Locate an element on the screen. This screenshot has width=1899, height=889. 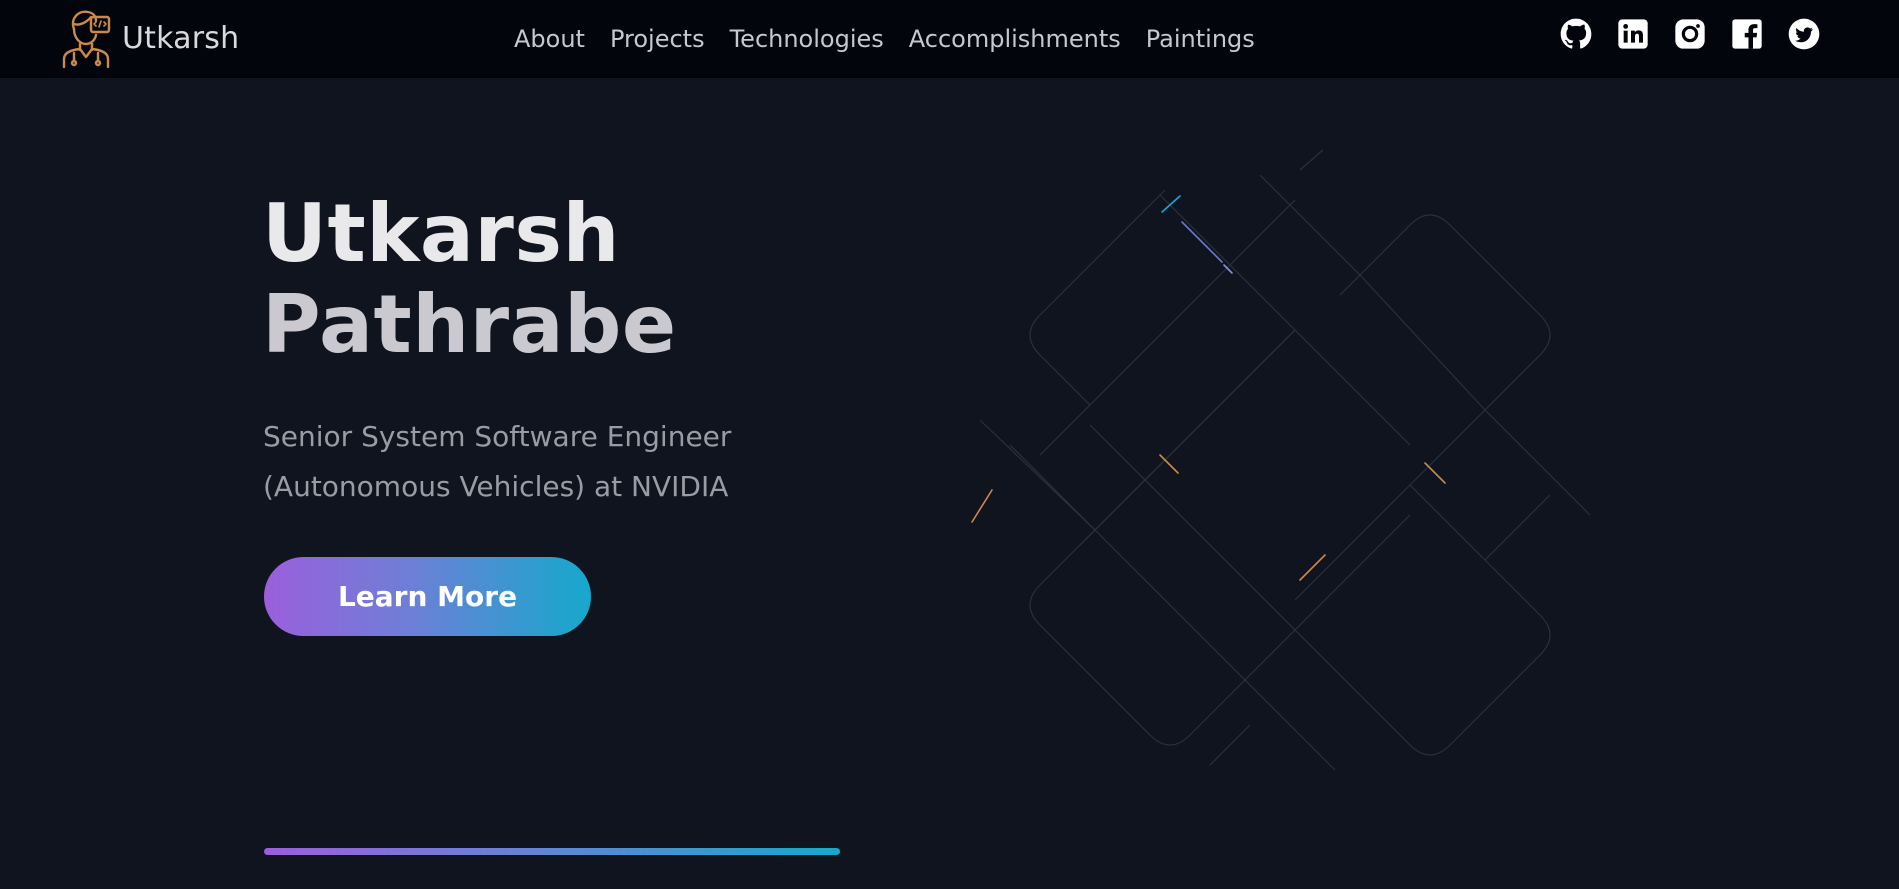
nav-link-technologies: Technologies is located at coordinates (807, 39).